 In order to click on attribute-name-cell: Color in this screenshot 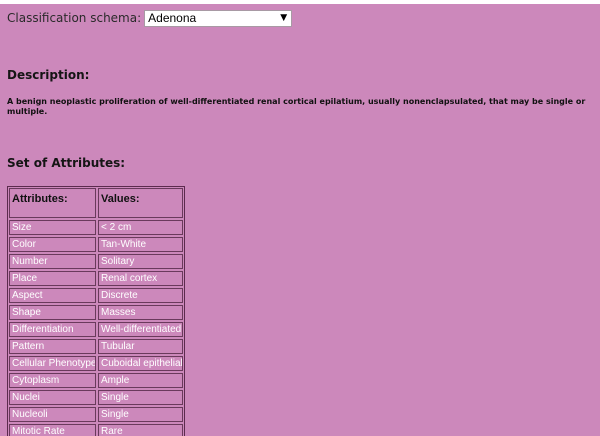, I will do `click(52, 244)`.